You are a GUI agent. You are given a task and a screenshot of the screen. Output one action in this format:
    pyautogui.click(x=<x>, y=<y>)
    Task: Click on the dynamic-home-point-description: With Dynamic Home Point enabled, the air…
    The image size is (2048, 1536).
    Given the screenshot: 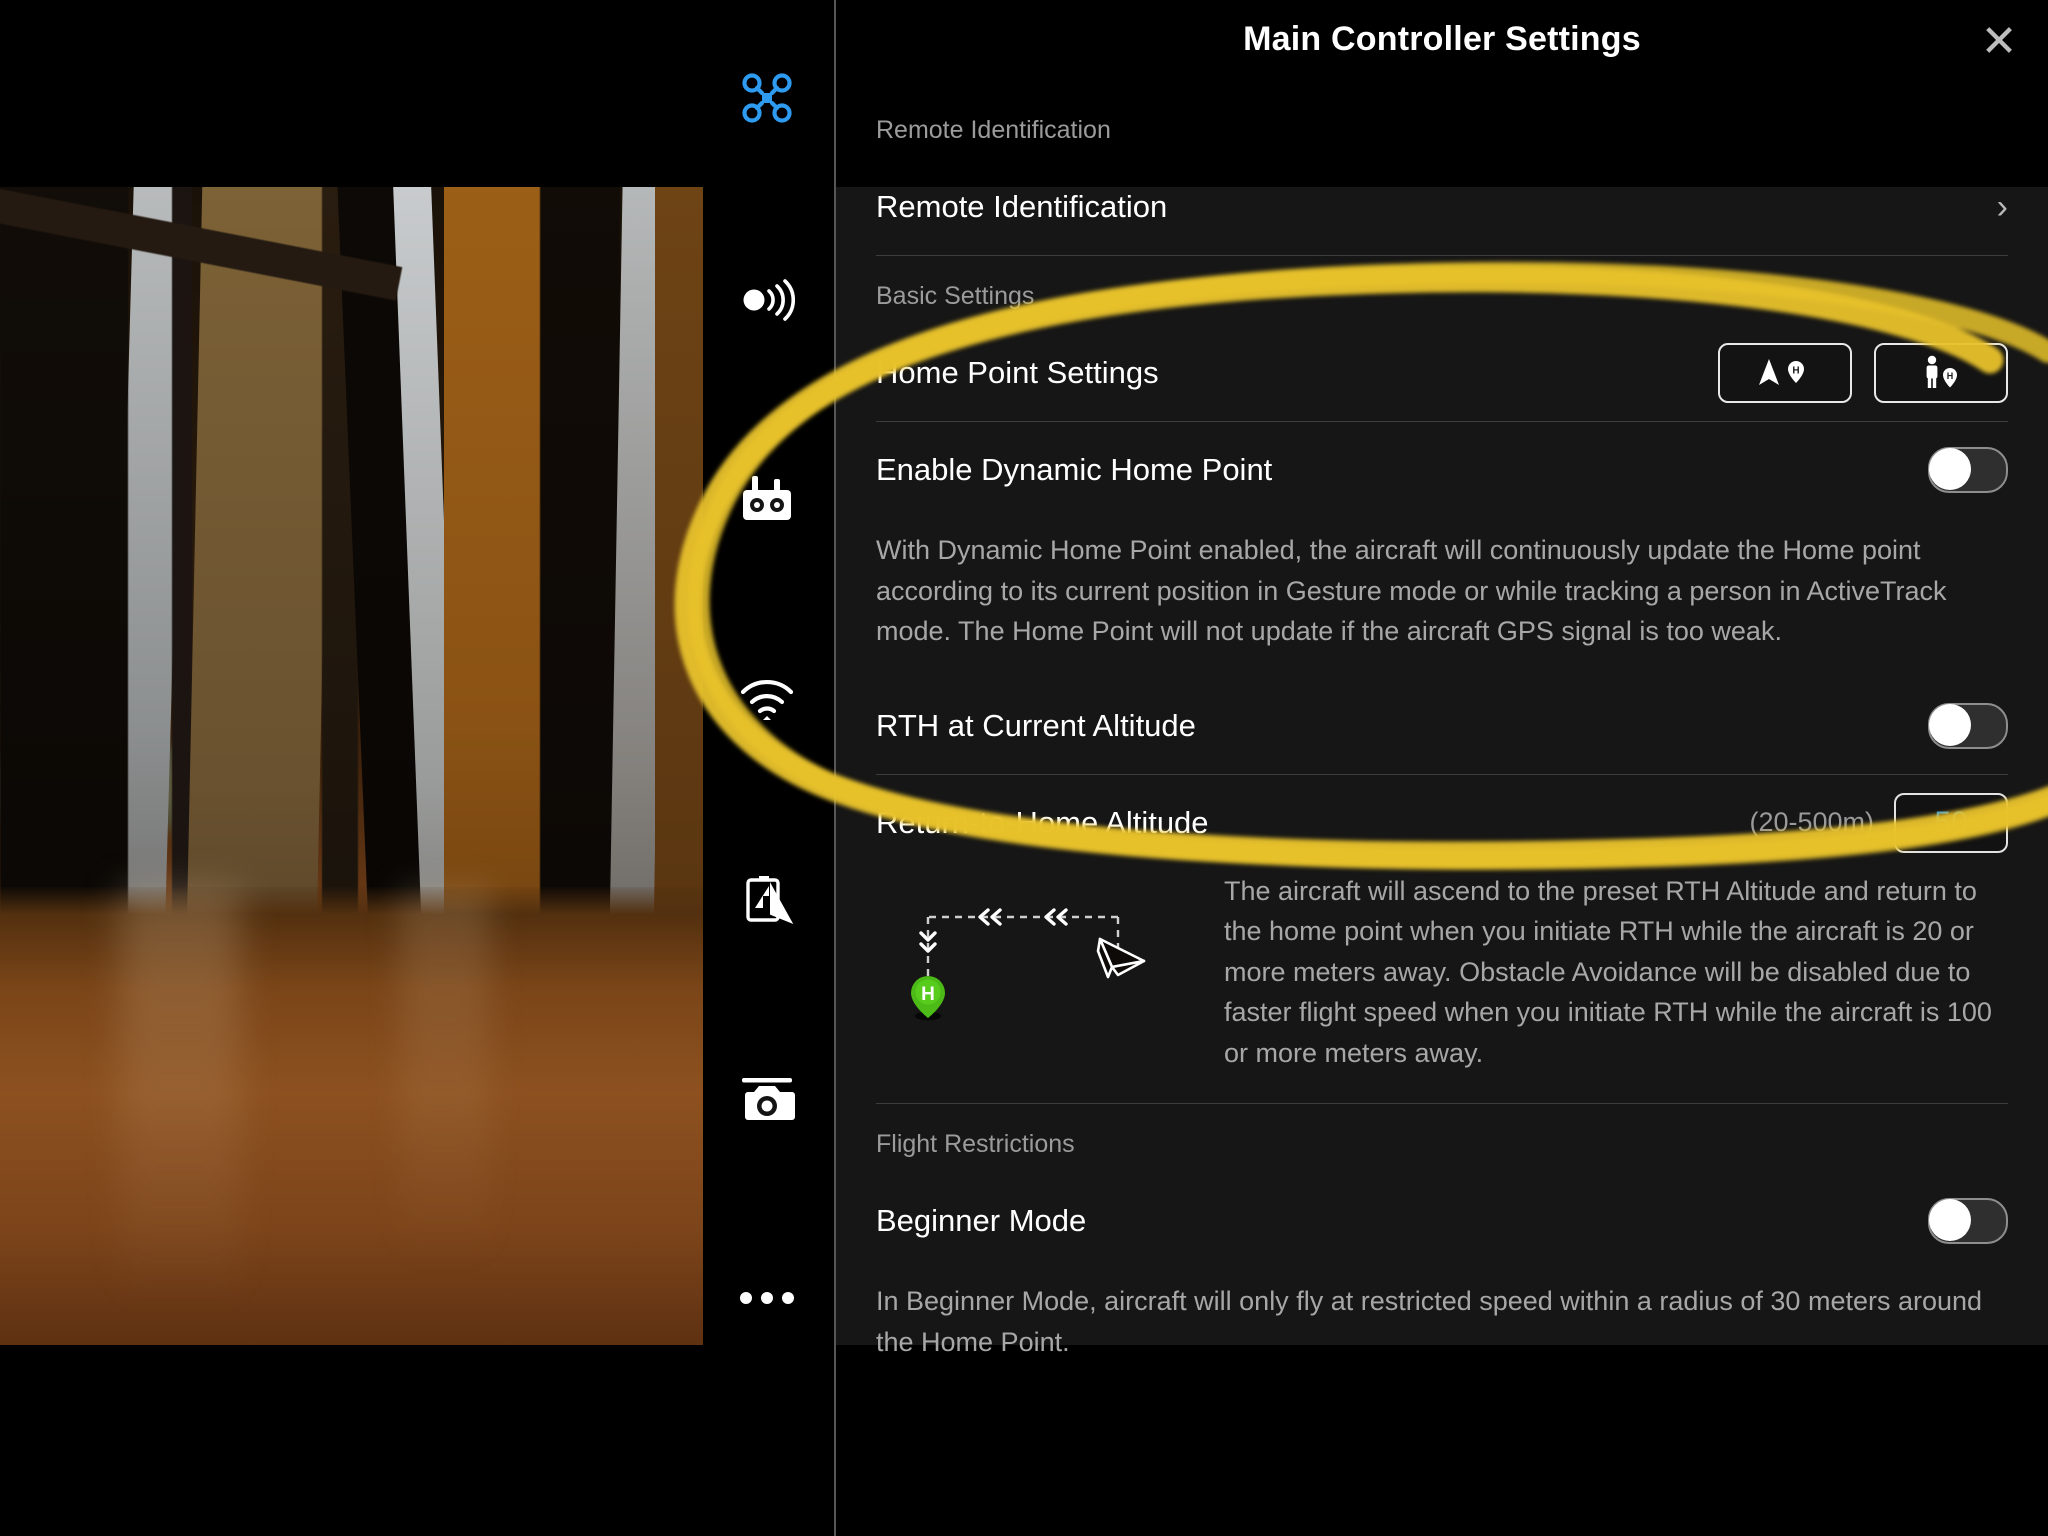 What is the action you would take?
    pyautogui.click(x=1411, y=590)
    